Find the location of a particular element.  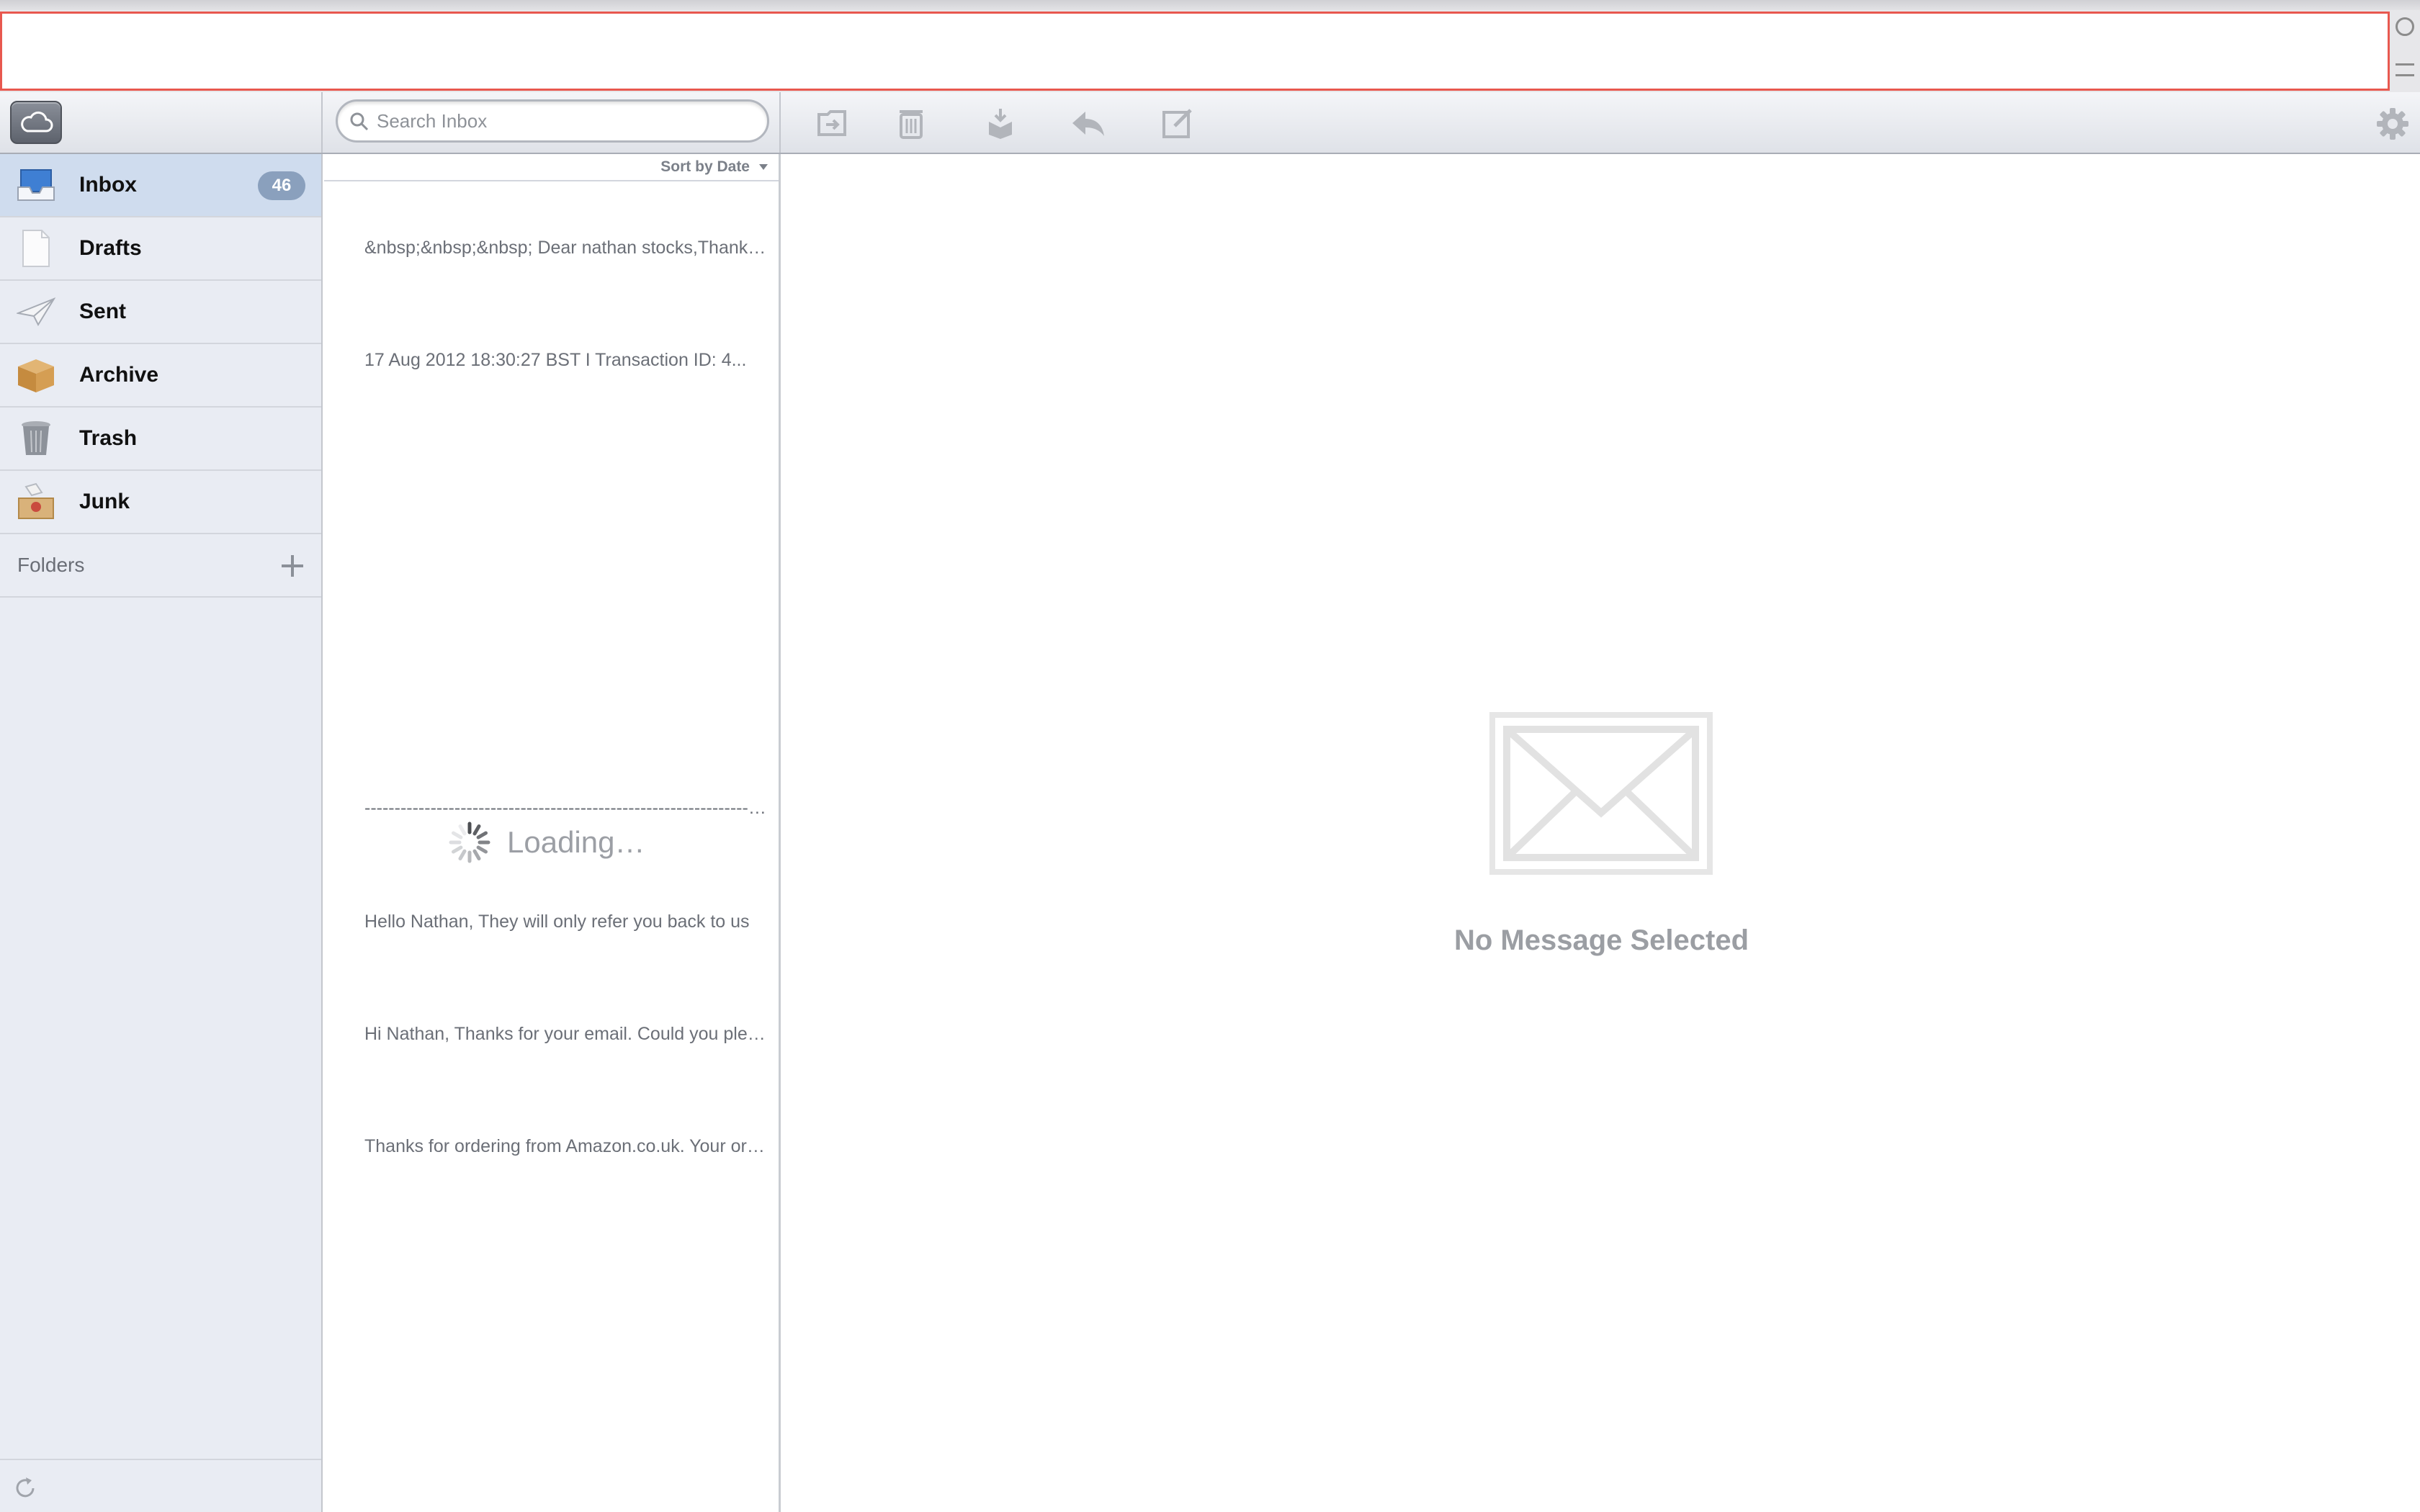

browser-top-strip is located at coordinates (1210, 46).